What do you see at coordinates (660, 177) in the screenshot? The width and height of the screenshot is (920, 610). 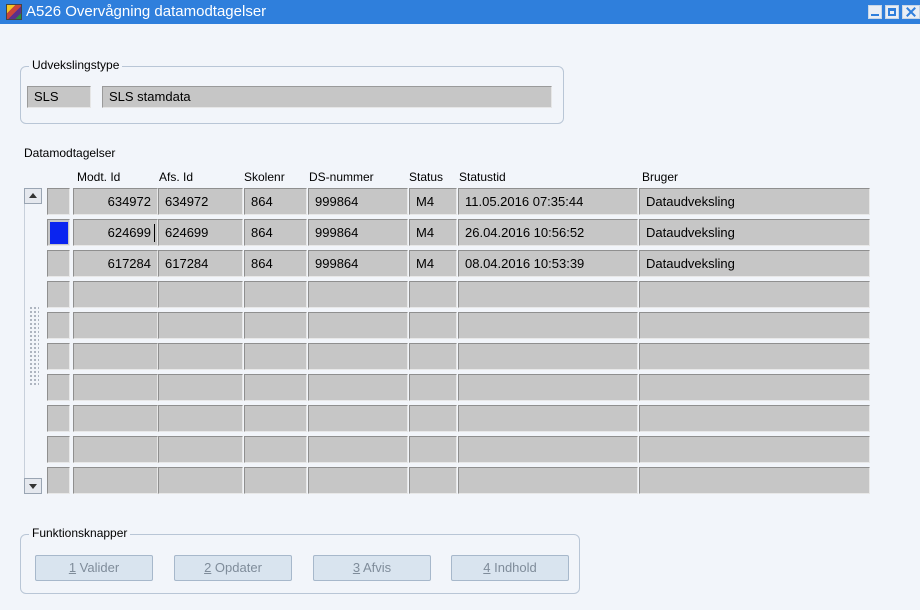 I see `column-header-bruger: Bruger` at bounding box center [660, 177].